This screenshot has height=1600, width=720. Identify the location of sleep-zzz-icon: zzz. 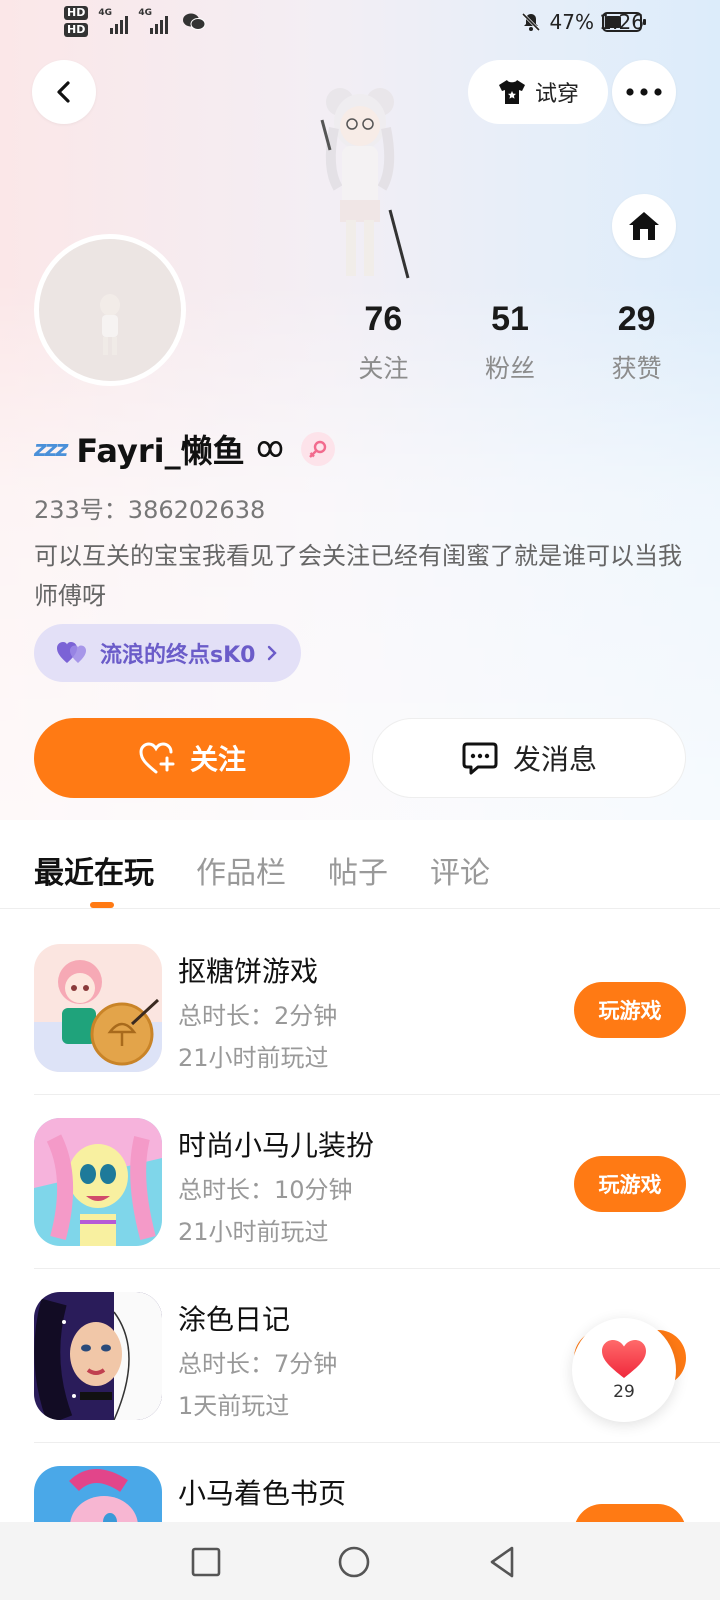
(51, 449).